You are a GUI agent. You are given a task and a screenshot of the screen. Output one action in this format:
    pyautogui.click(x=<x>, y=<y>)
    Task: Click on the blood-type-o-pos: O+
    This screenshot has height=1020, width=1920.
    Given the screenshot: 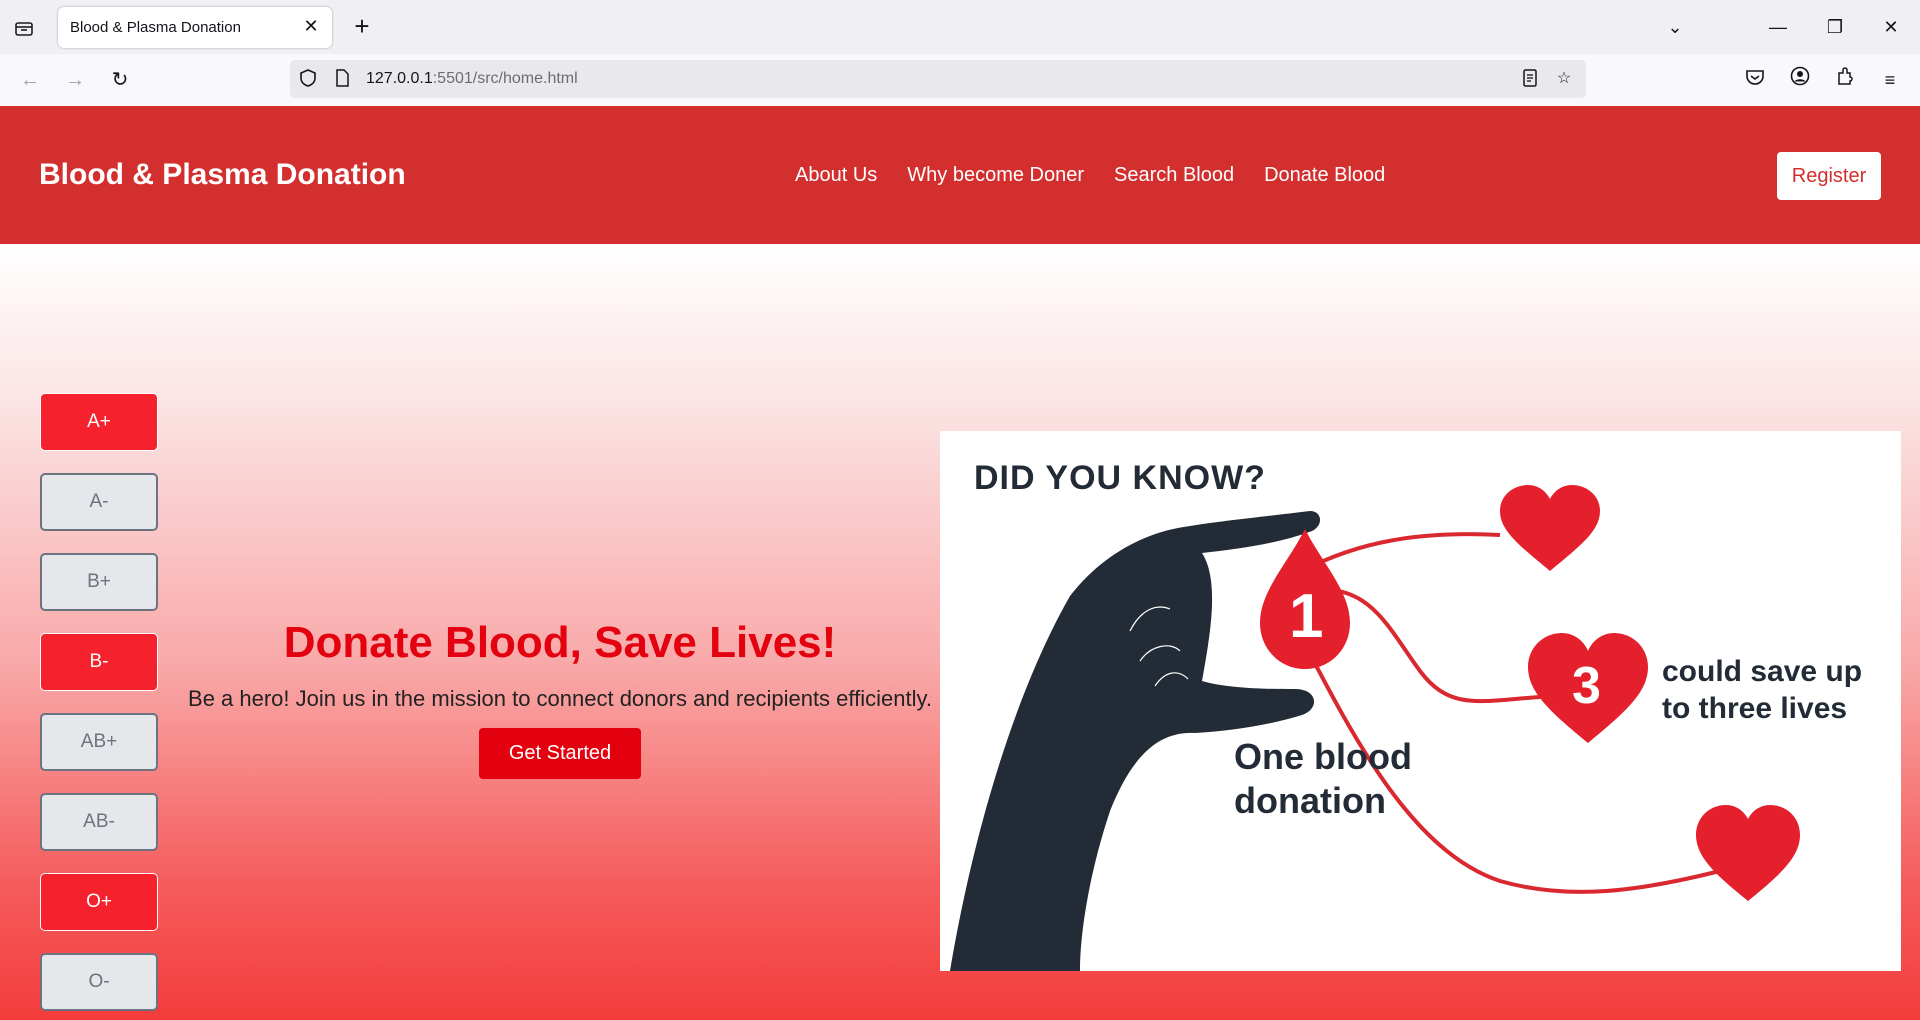 What is the action you would take?
    pyautogui.click(x=99, y=902)
    